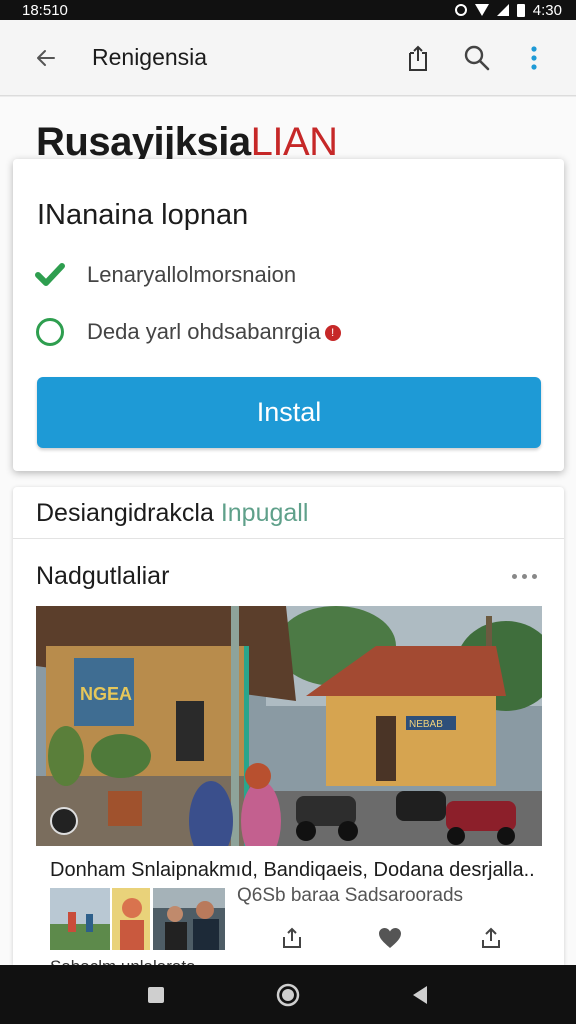  I want to click on back-button, so click(46, 58).